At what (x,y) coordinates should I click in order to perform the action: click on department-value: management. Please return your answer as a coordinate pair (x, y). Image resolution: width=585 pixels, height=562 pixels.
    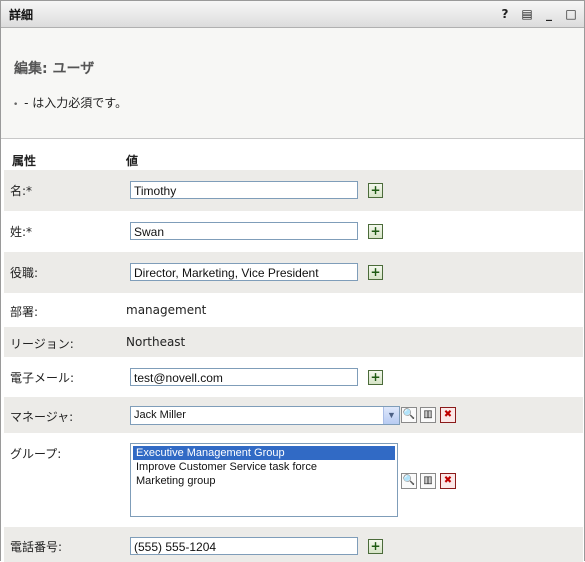
    Looking at the image, I should click on (166, 310).